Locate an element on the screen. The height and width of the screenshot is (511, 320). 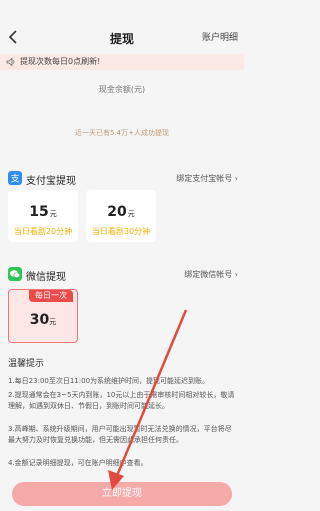
tips-title: 温馨提示 is located at coordinates (26, 364).